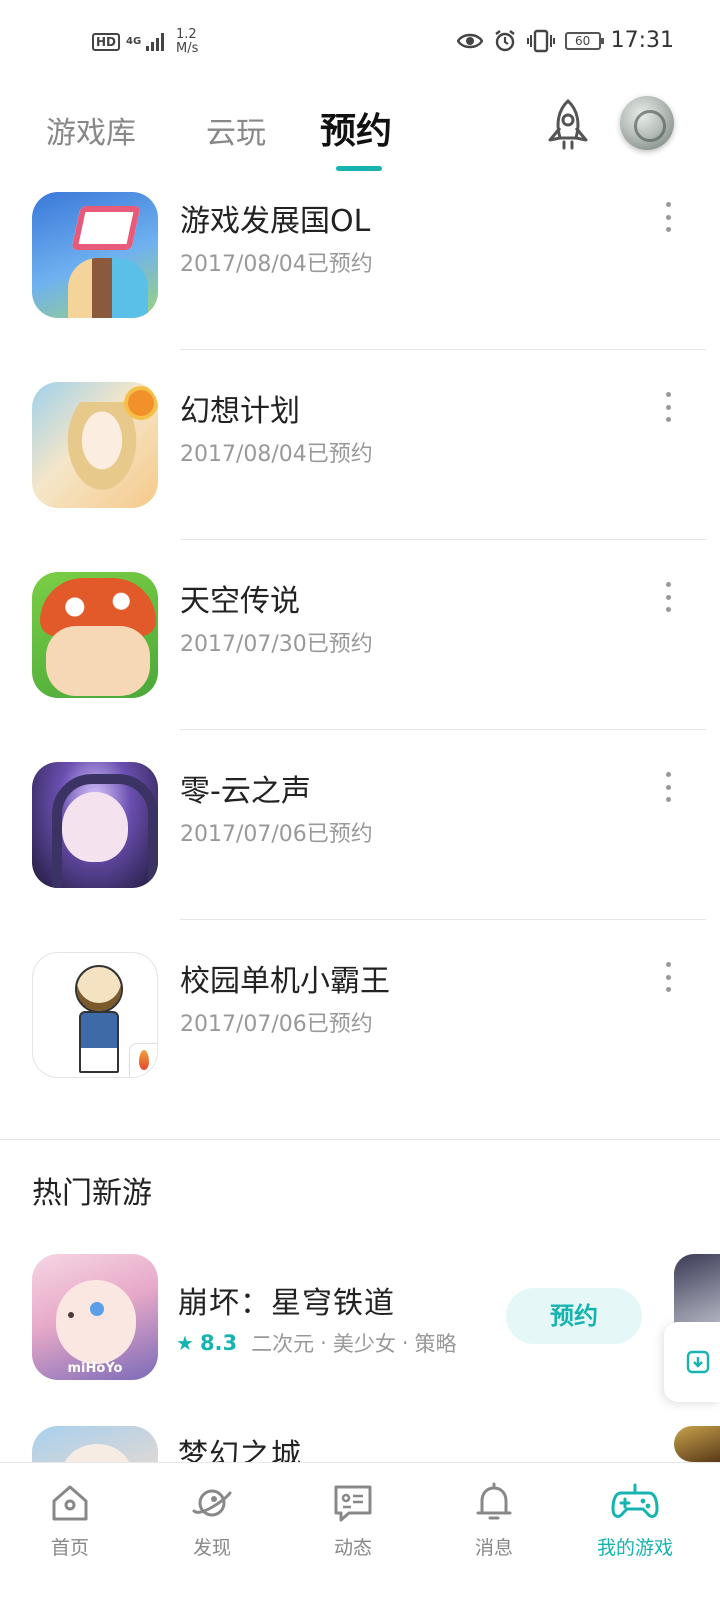 Image resolution: width=720 pixels, height=1600 pixels. What do you see at coordinates (240, 601) in the screenshot?
I see `game-name: 天空传说` at bounding box center [240, 601].